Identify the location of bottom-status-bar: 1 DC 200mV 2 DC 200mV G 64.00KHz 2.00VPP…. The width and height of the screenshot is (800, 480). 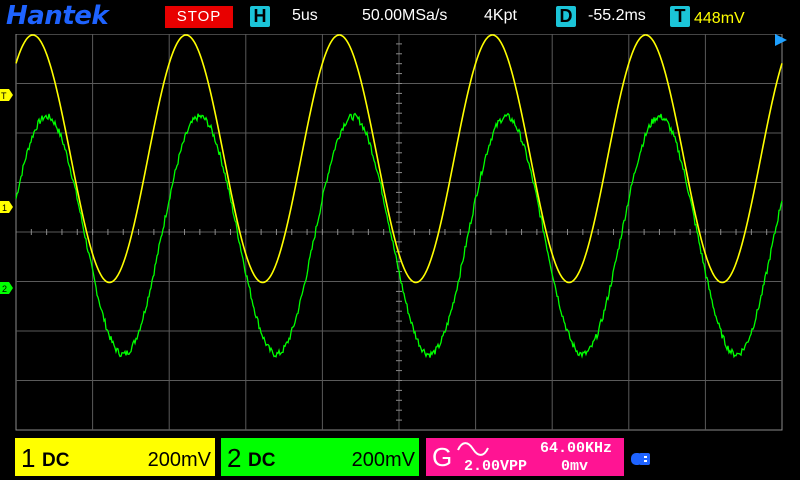
(400, 457).